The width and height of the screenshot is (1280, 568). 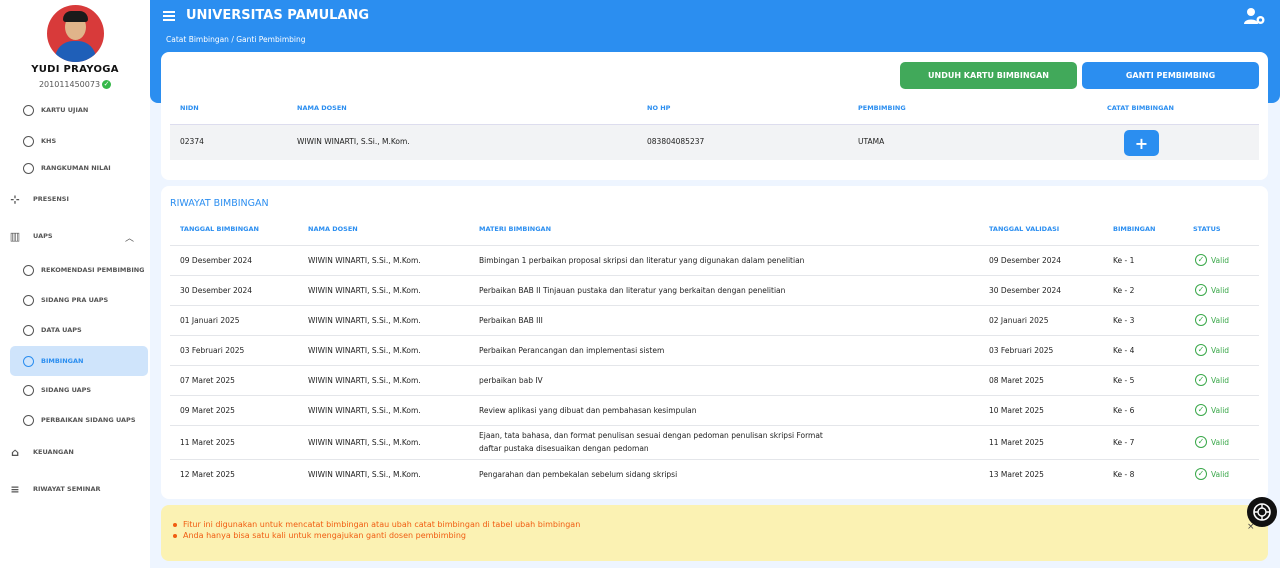 I want to click on column-header-status: STATUS, so click(x=1207, y=229).